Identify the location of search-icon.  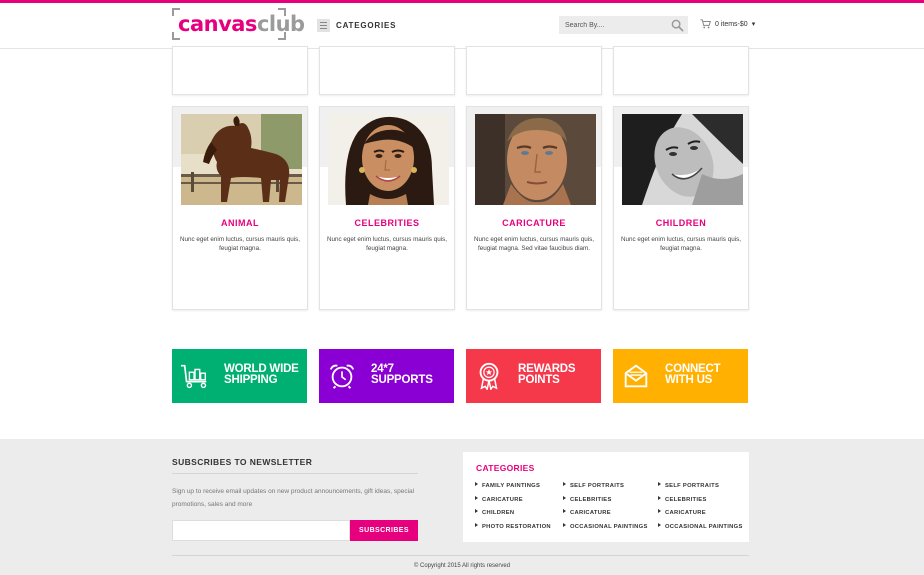
(677, 25).